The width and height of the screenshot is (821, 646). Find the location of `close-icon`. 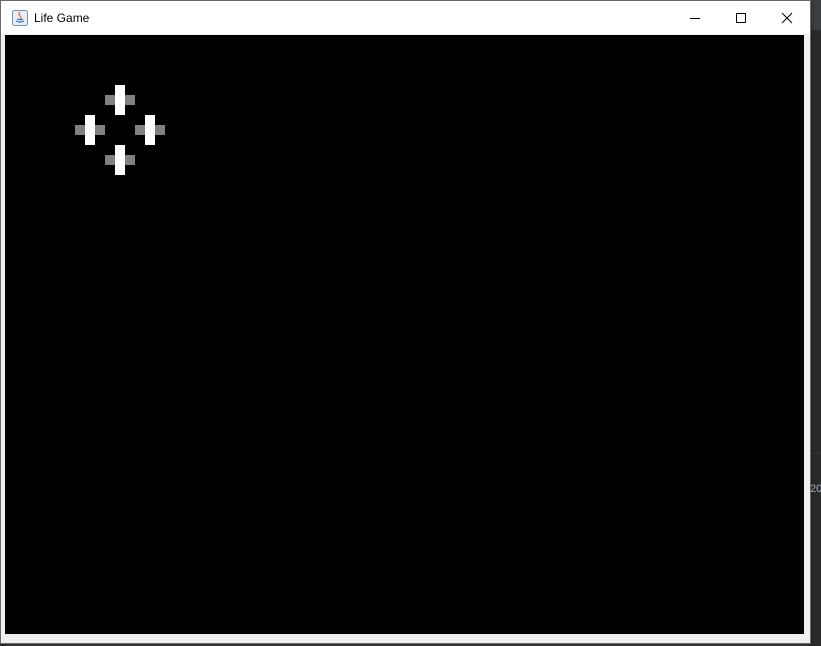

close-icon is located at coordinates (787, 17).